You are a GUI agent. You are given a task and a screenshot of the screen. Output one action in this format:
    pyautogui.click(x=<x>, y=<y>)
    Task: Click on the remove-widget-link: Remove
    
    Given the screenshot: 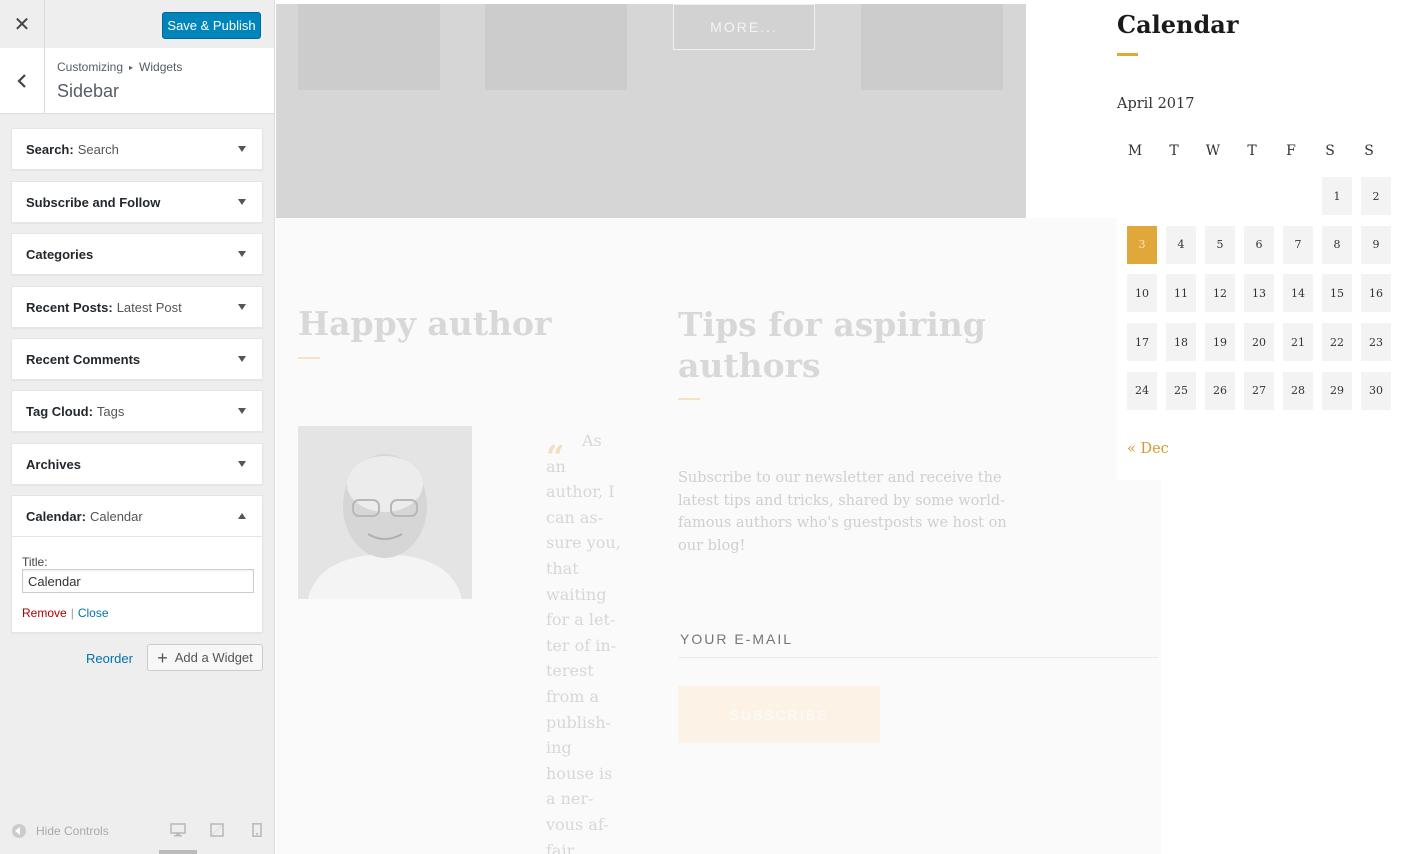 What is the action you would take?
    pyautogui.click(x=44, y=613)
    